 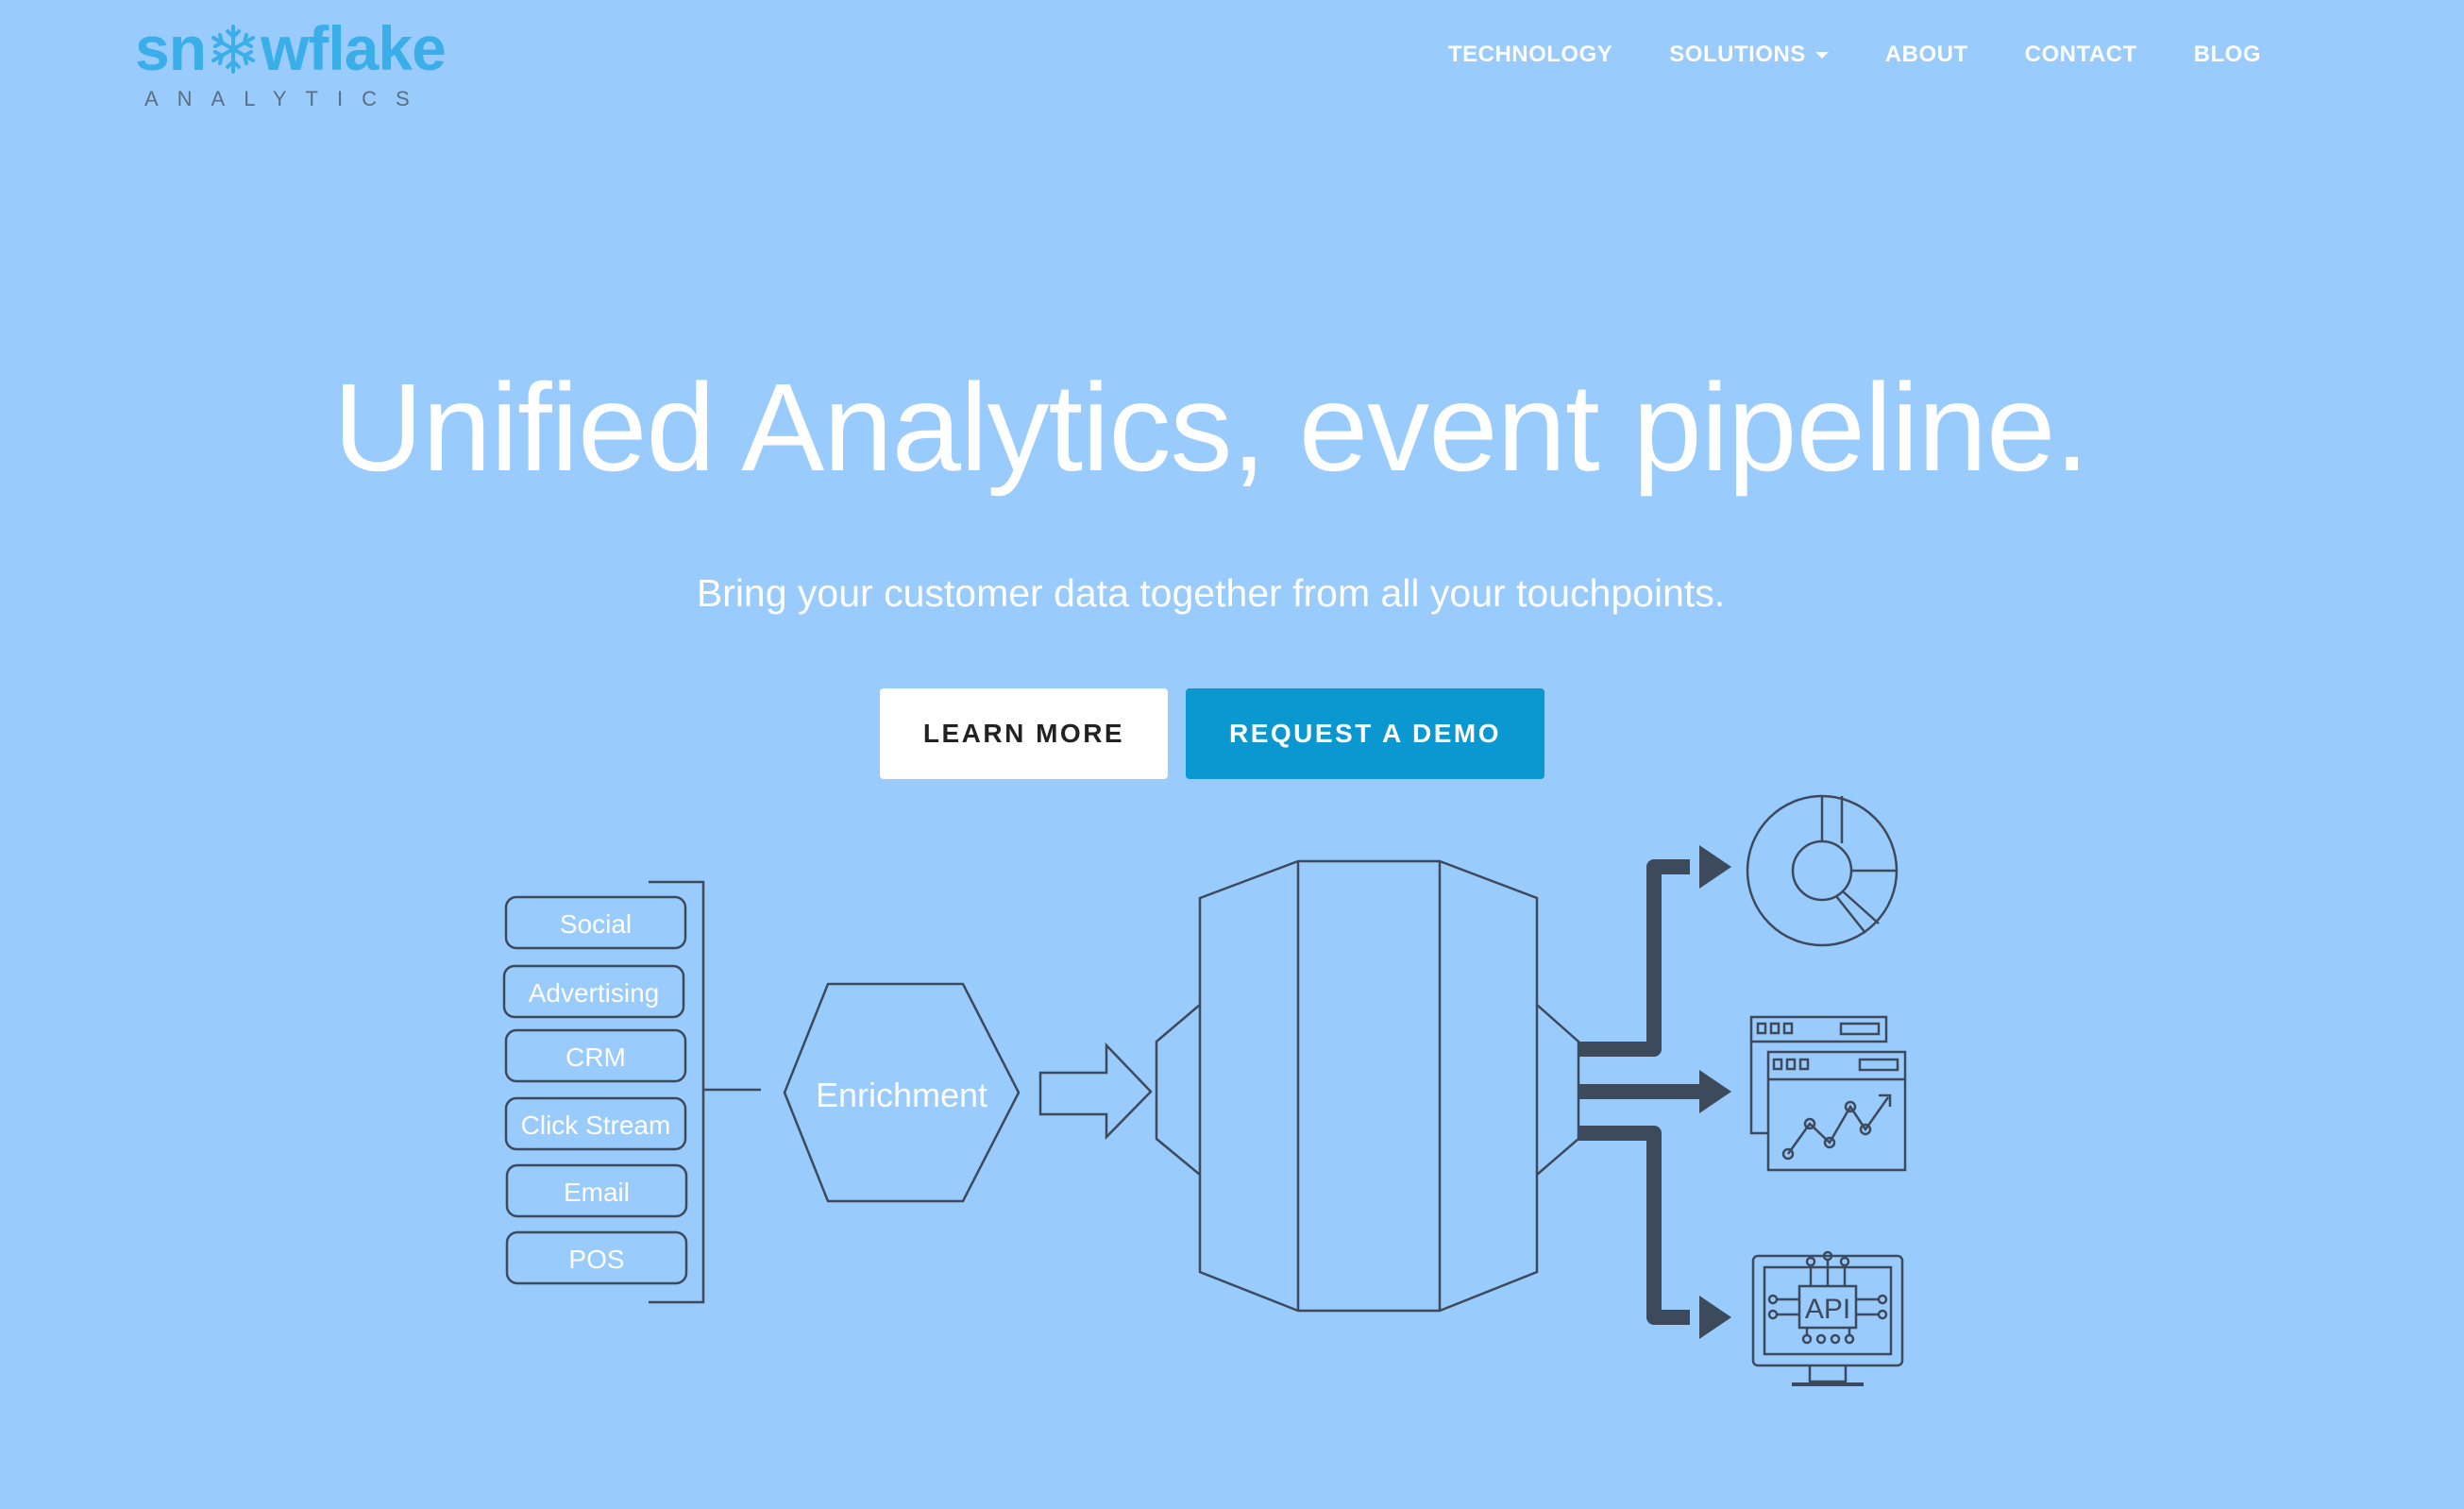 I want to click on svg-text: Social, so click(x=596, y=924).